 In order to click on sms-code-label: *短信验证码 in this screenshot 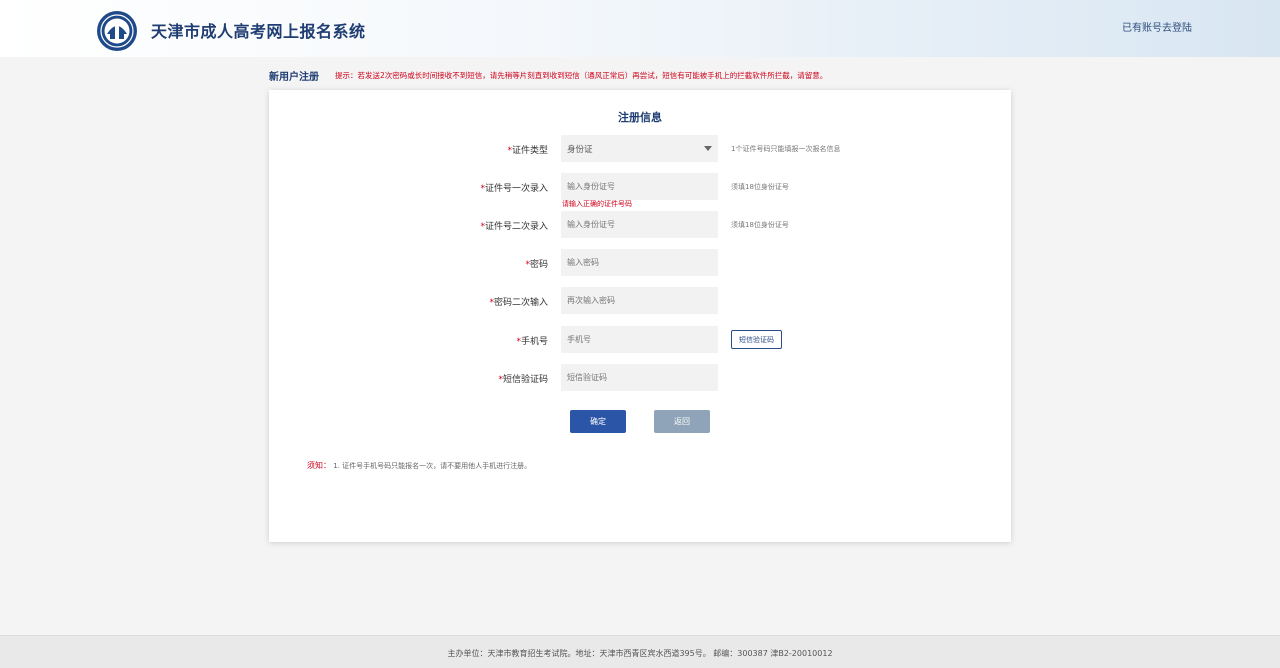, I will do `click(523, 378)`.